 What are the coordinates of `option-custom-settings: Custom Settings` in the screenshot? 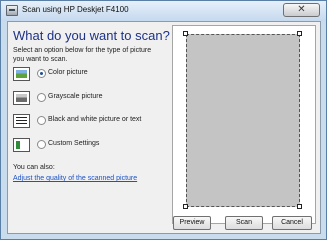 It's located at (88, 147).